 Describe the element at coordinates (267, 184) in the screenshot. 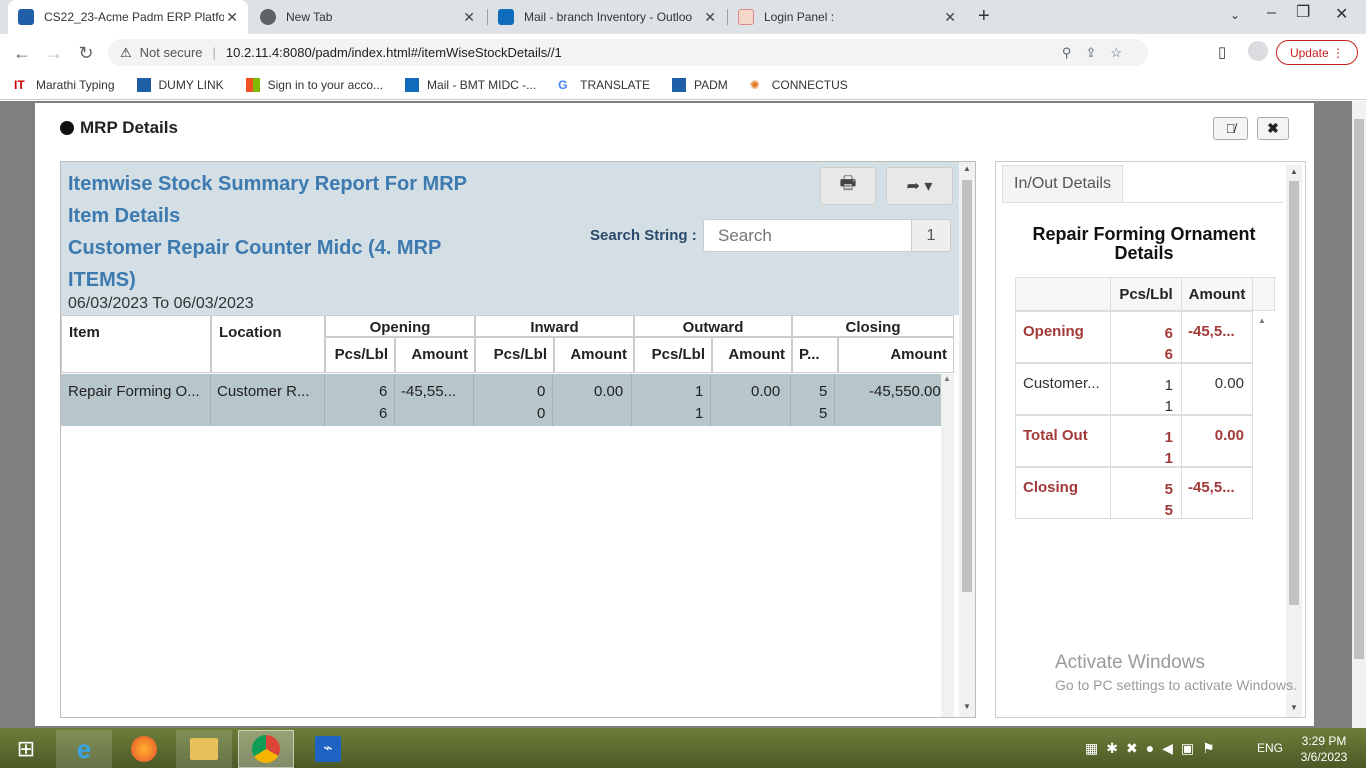

I see `report-title: Itemwise Stock Summary Report For MRP` at that location.